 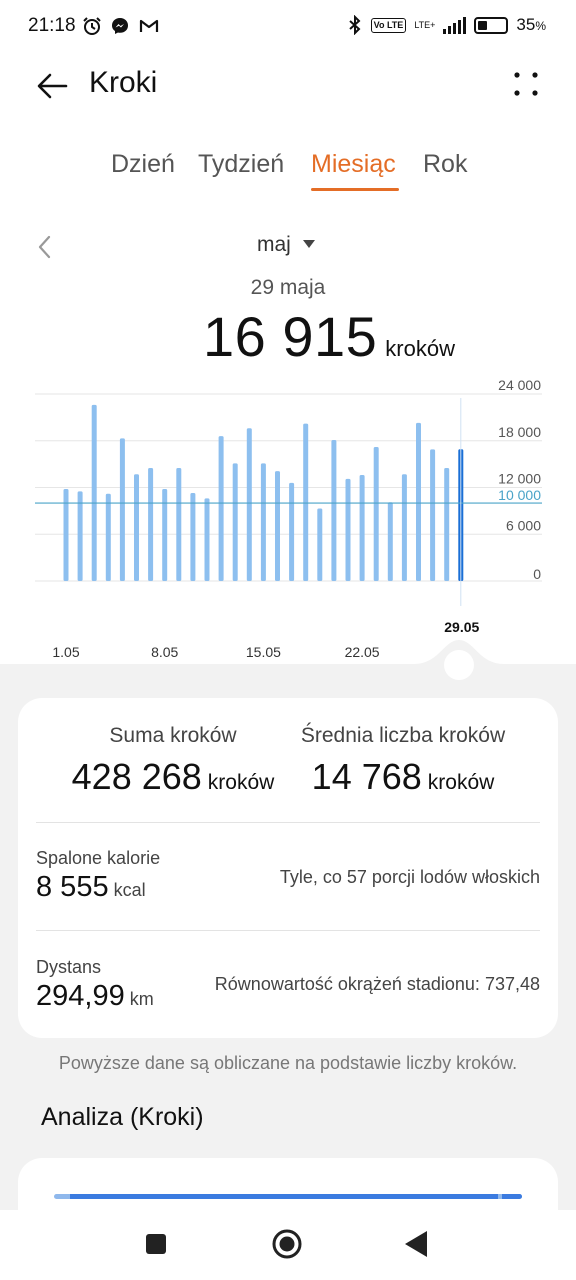 What do you see at coordinates (80, 996) in the screenshot?
I see `distance-value: 294,99` at bounding box center [80, 996].